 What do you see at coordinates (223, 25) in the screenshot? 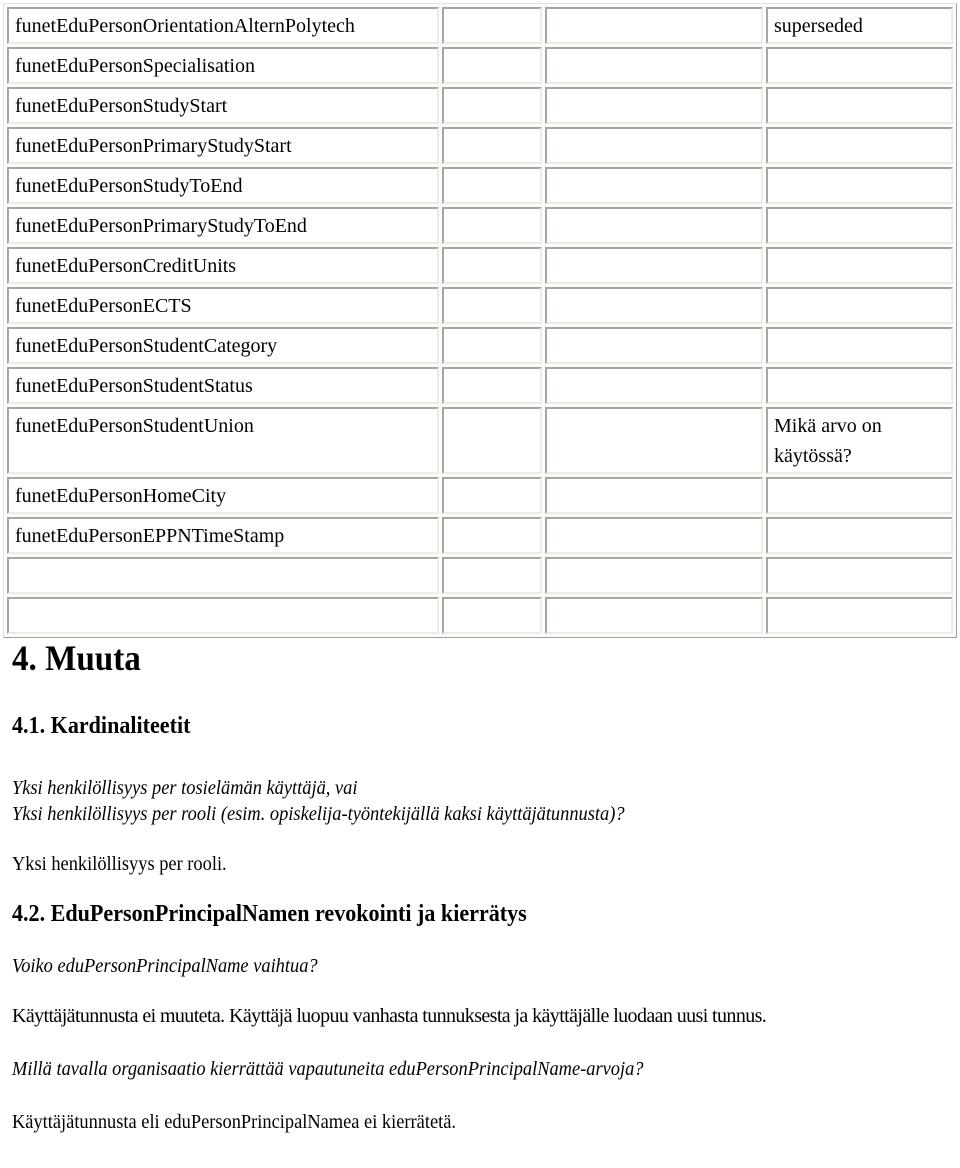
I see `attribute-name-cell: funetEduPersonOrientationAlternPolytech` at bounding box center [223, 25].